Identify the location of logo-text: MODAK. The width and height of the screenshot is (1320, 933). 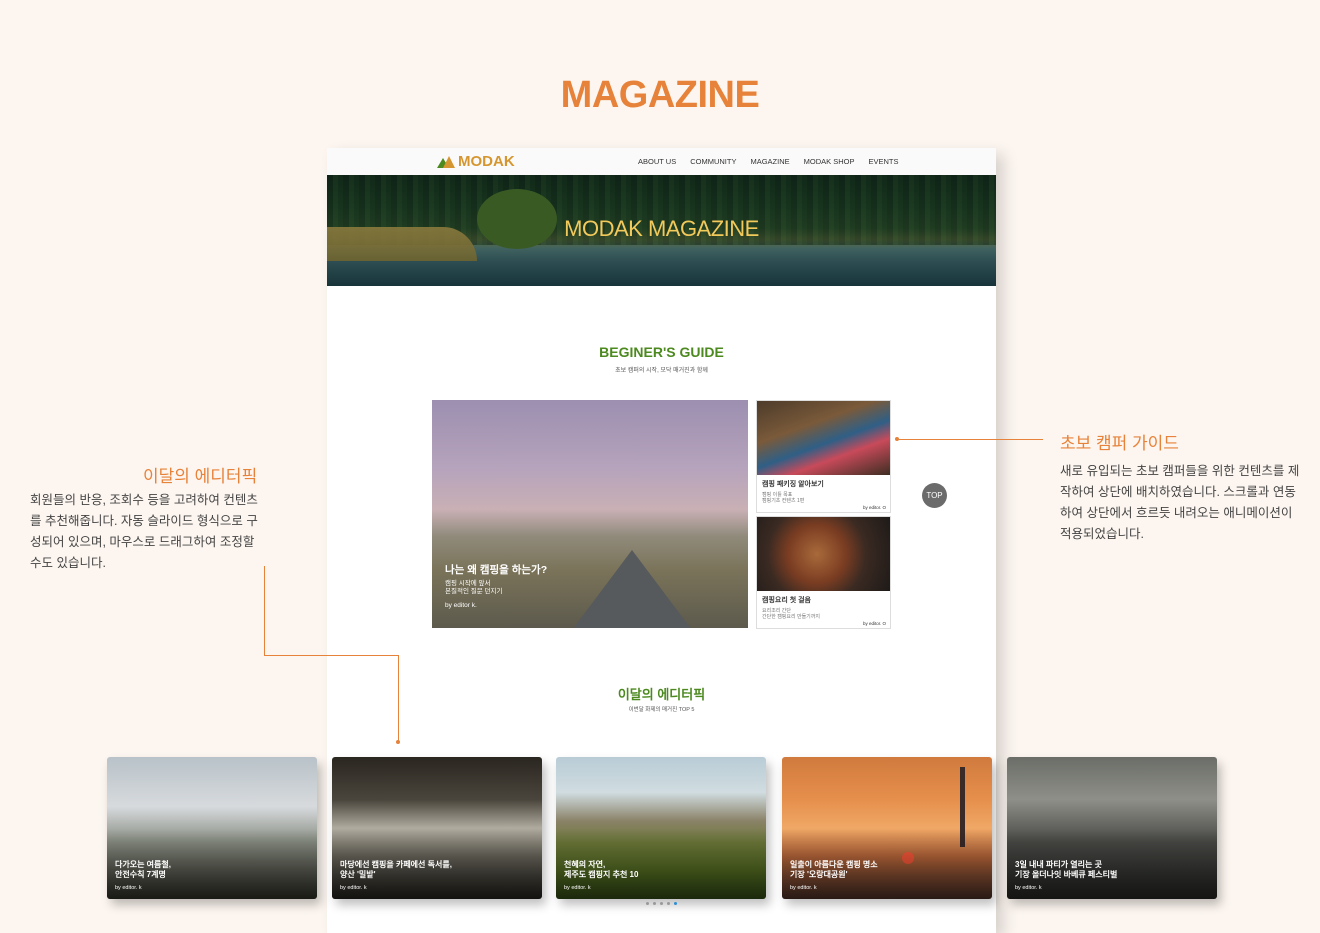
(486, 161).